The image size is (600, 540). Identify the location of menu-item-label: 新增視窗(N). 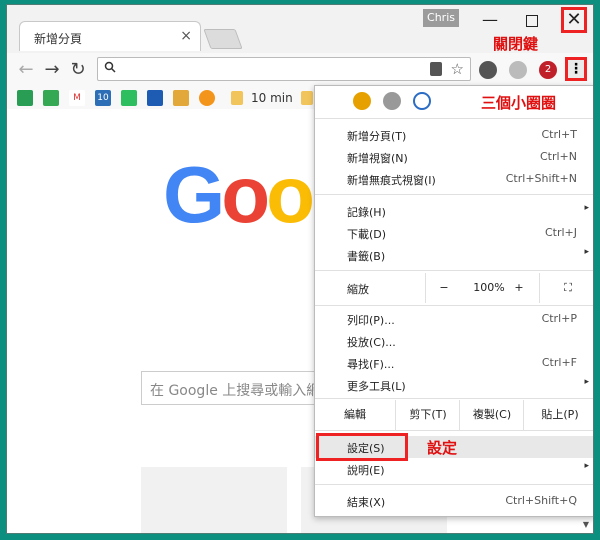
(377, 158).